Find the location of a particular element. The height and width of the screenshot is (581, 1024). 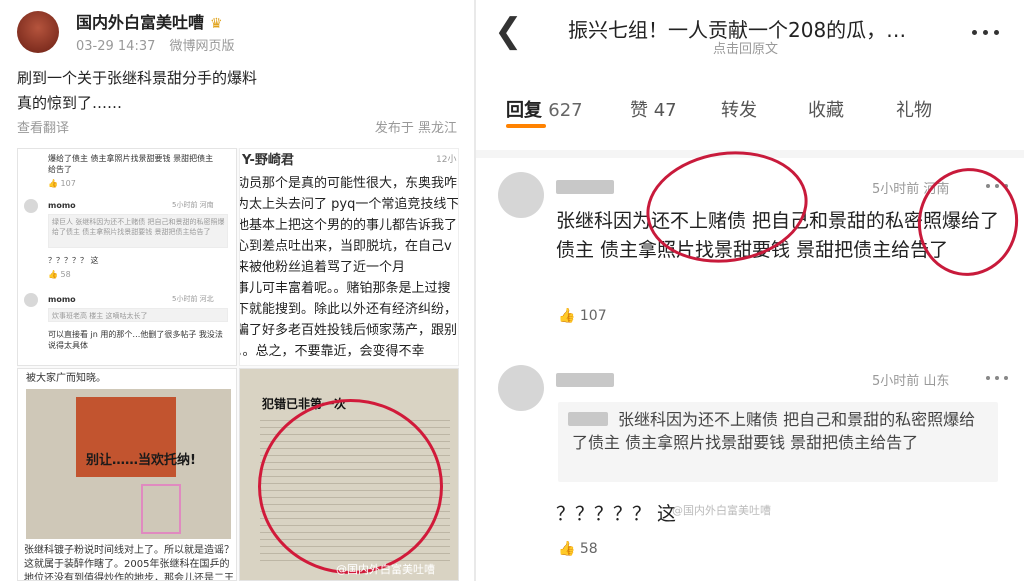

comment2-time: 5小时前 山东 is located at coordinates (911, 381).